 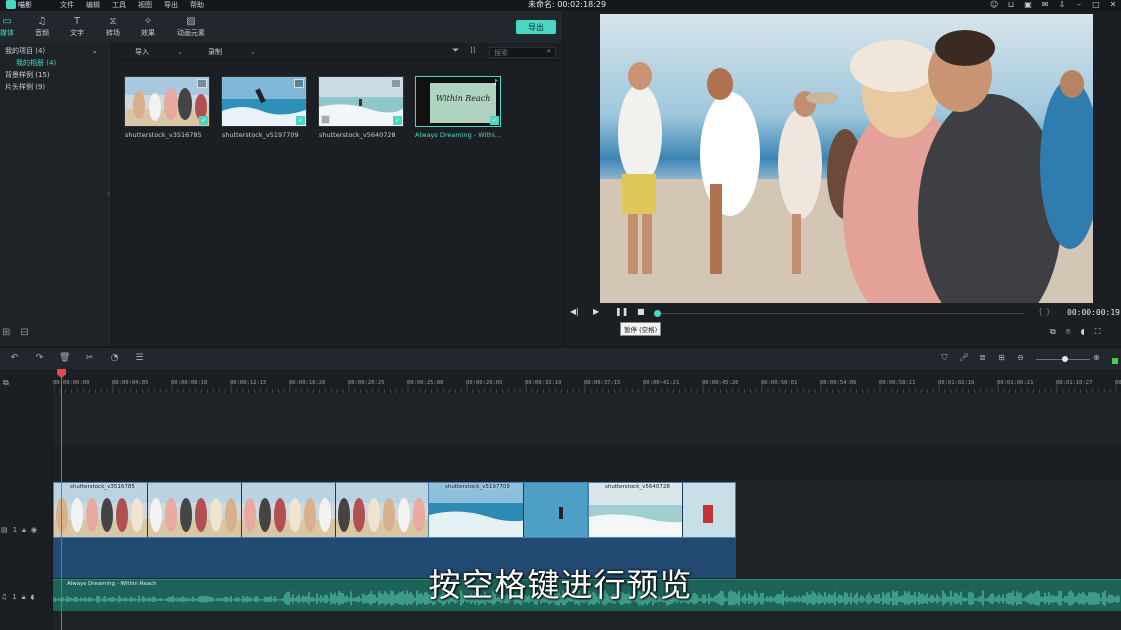 What do you see at coordinates (113, 26) in the screenshot?
I see `tool-transition: ⧖ 转场` at bounding box center [113, 26].